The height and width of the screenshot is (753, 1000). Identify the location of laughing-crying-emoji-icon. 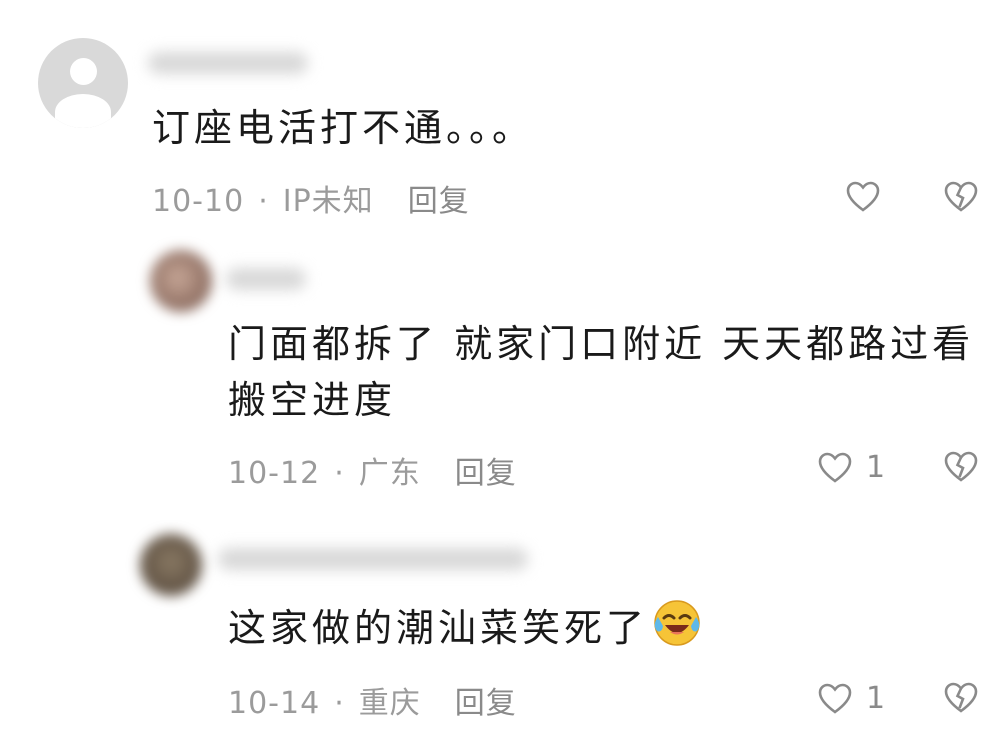
(677, 630).